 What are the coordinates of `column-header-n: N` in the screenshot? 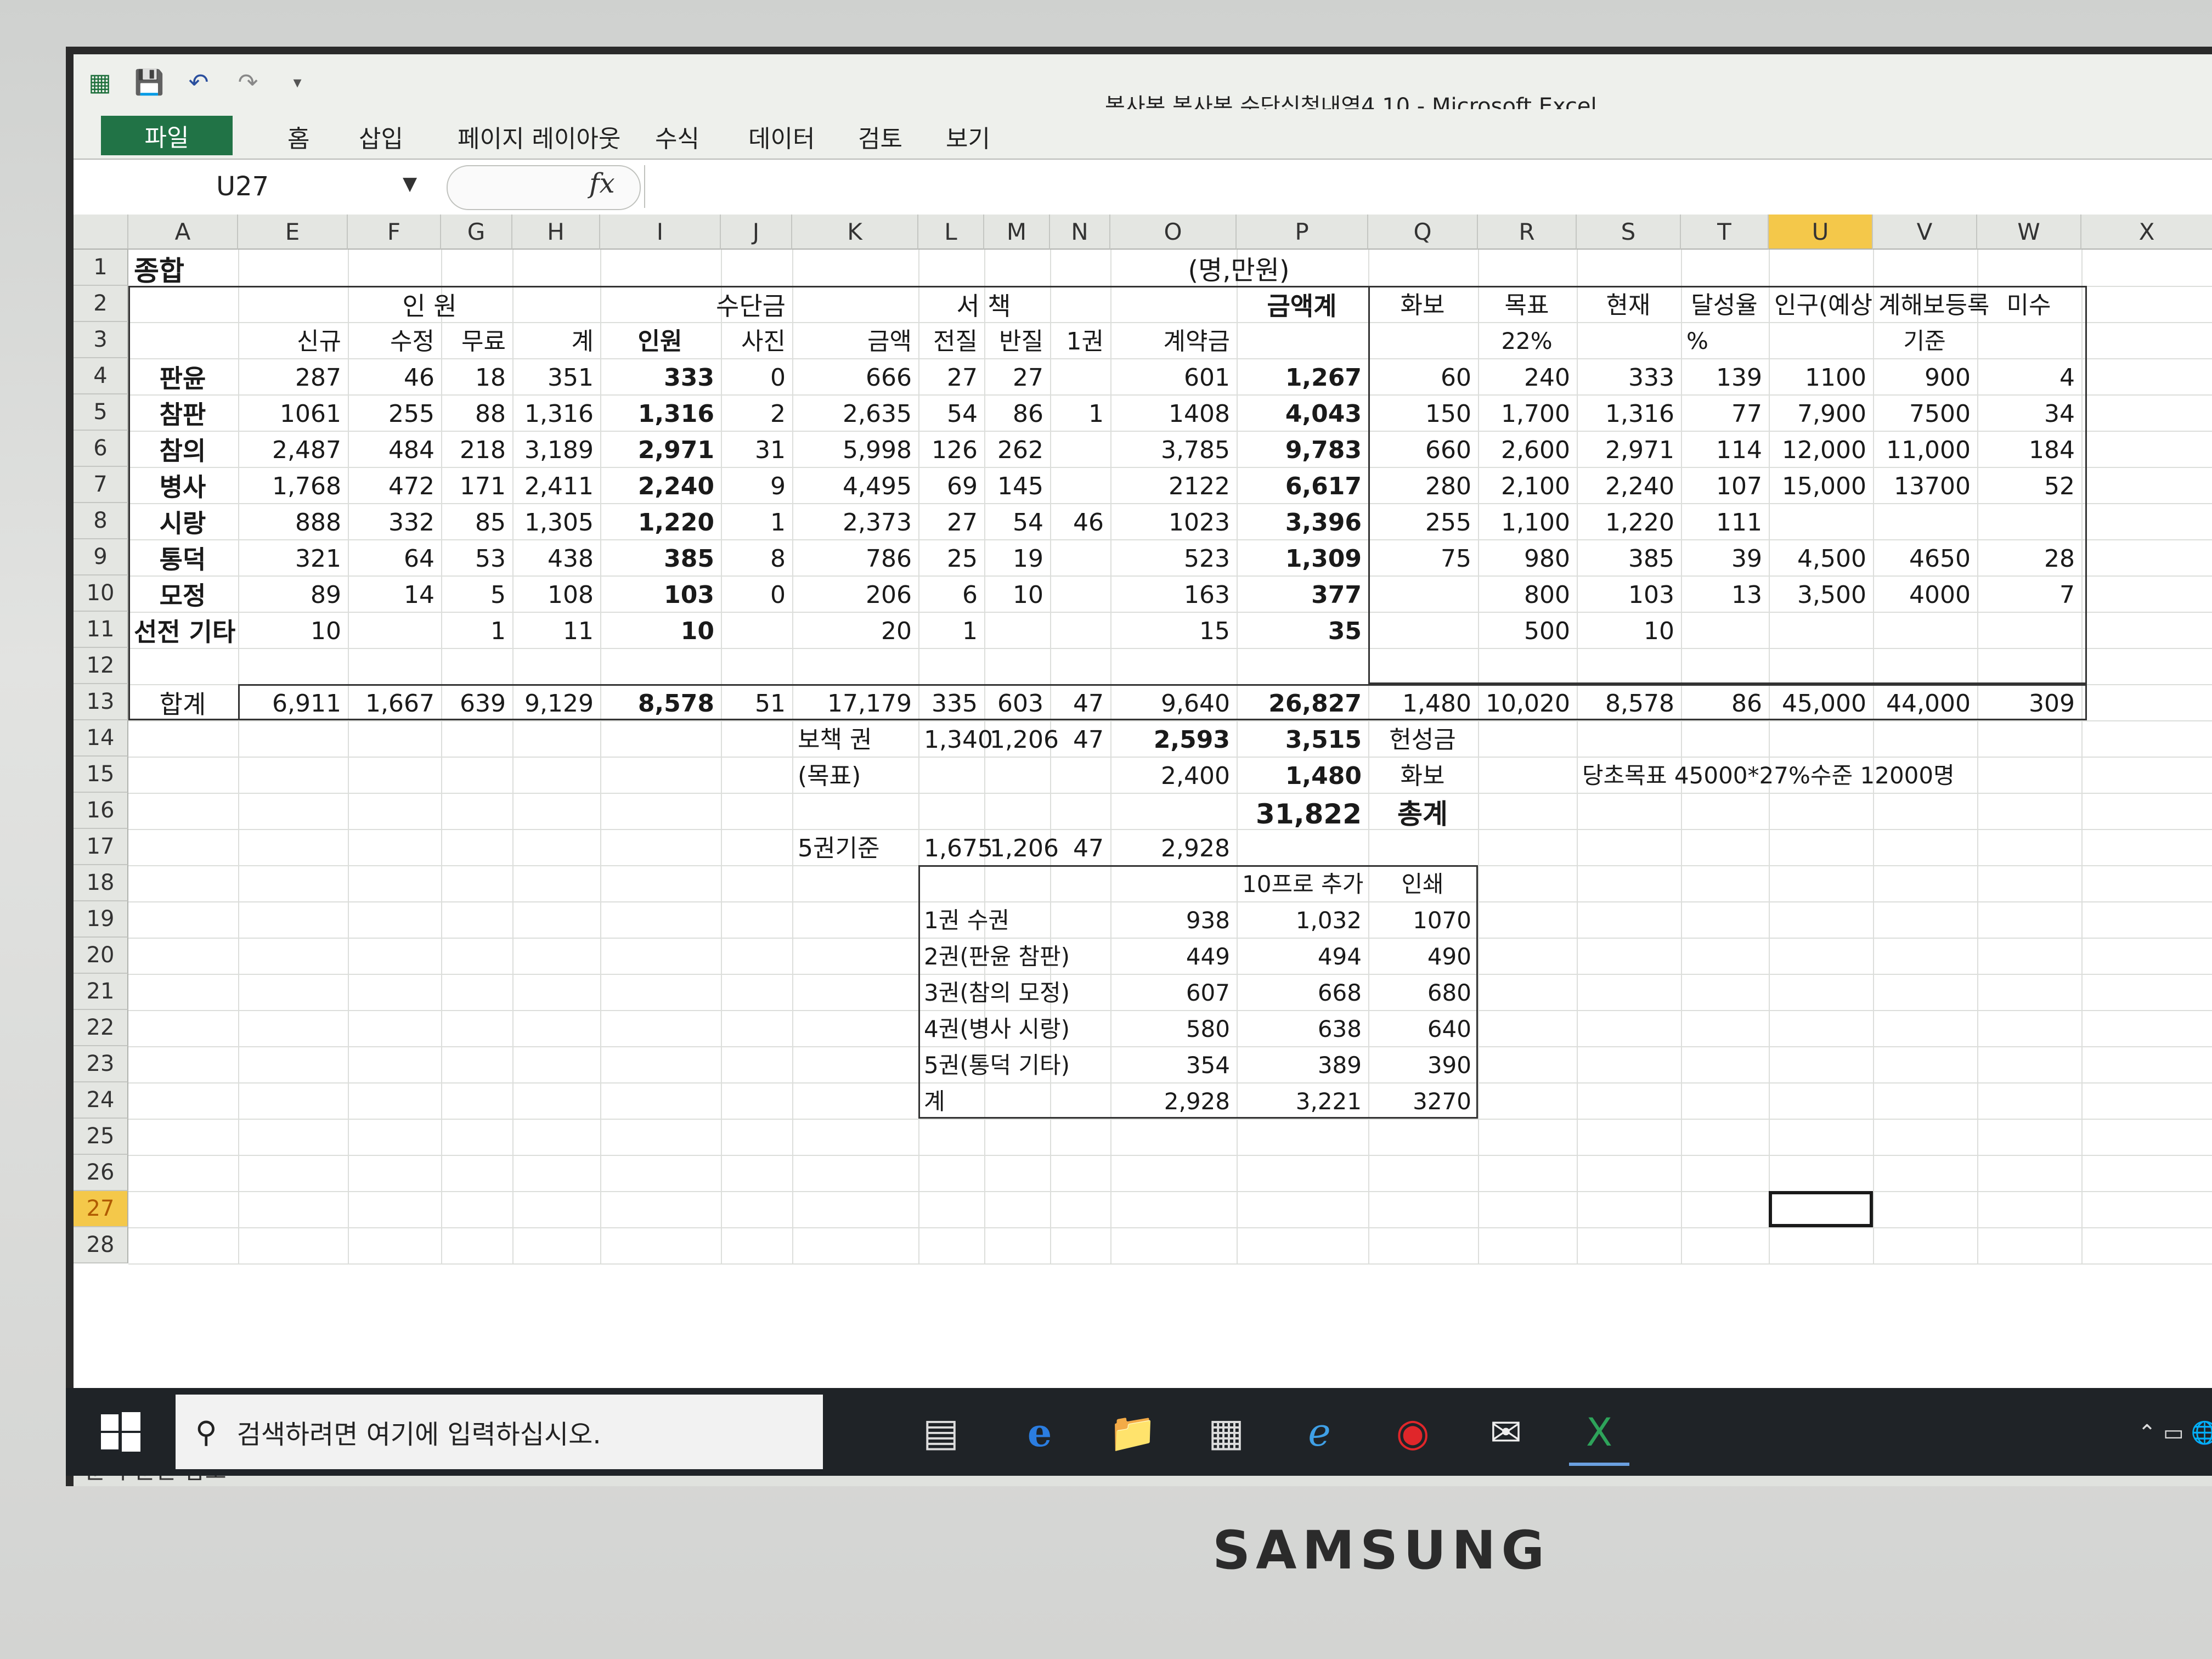 It's located at (1080, 232).